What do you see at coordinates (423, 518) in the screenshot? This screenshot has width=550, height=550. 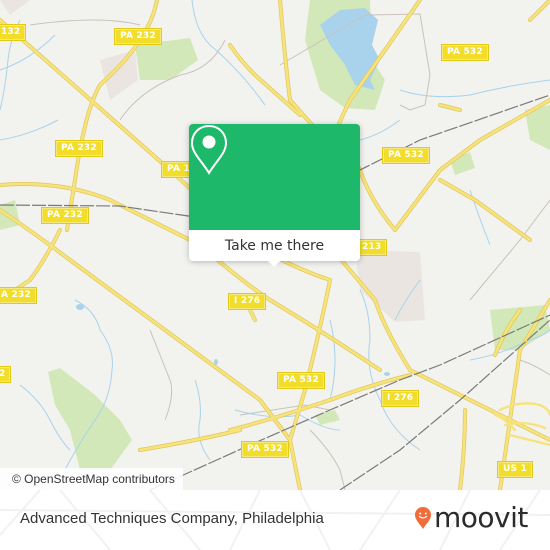 I see `moovit-pin-icon` at bounding box center [423, 518].